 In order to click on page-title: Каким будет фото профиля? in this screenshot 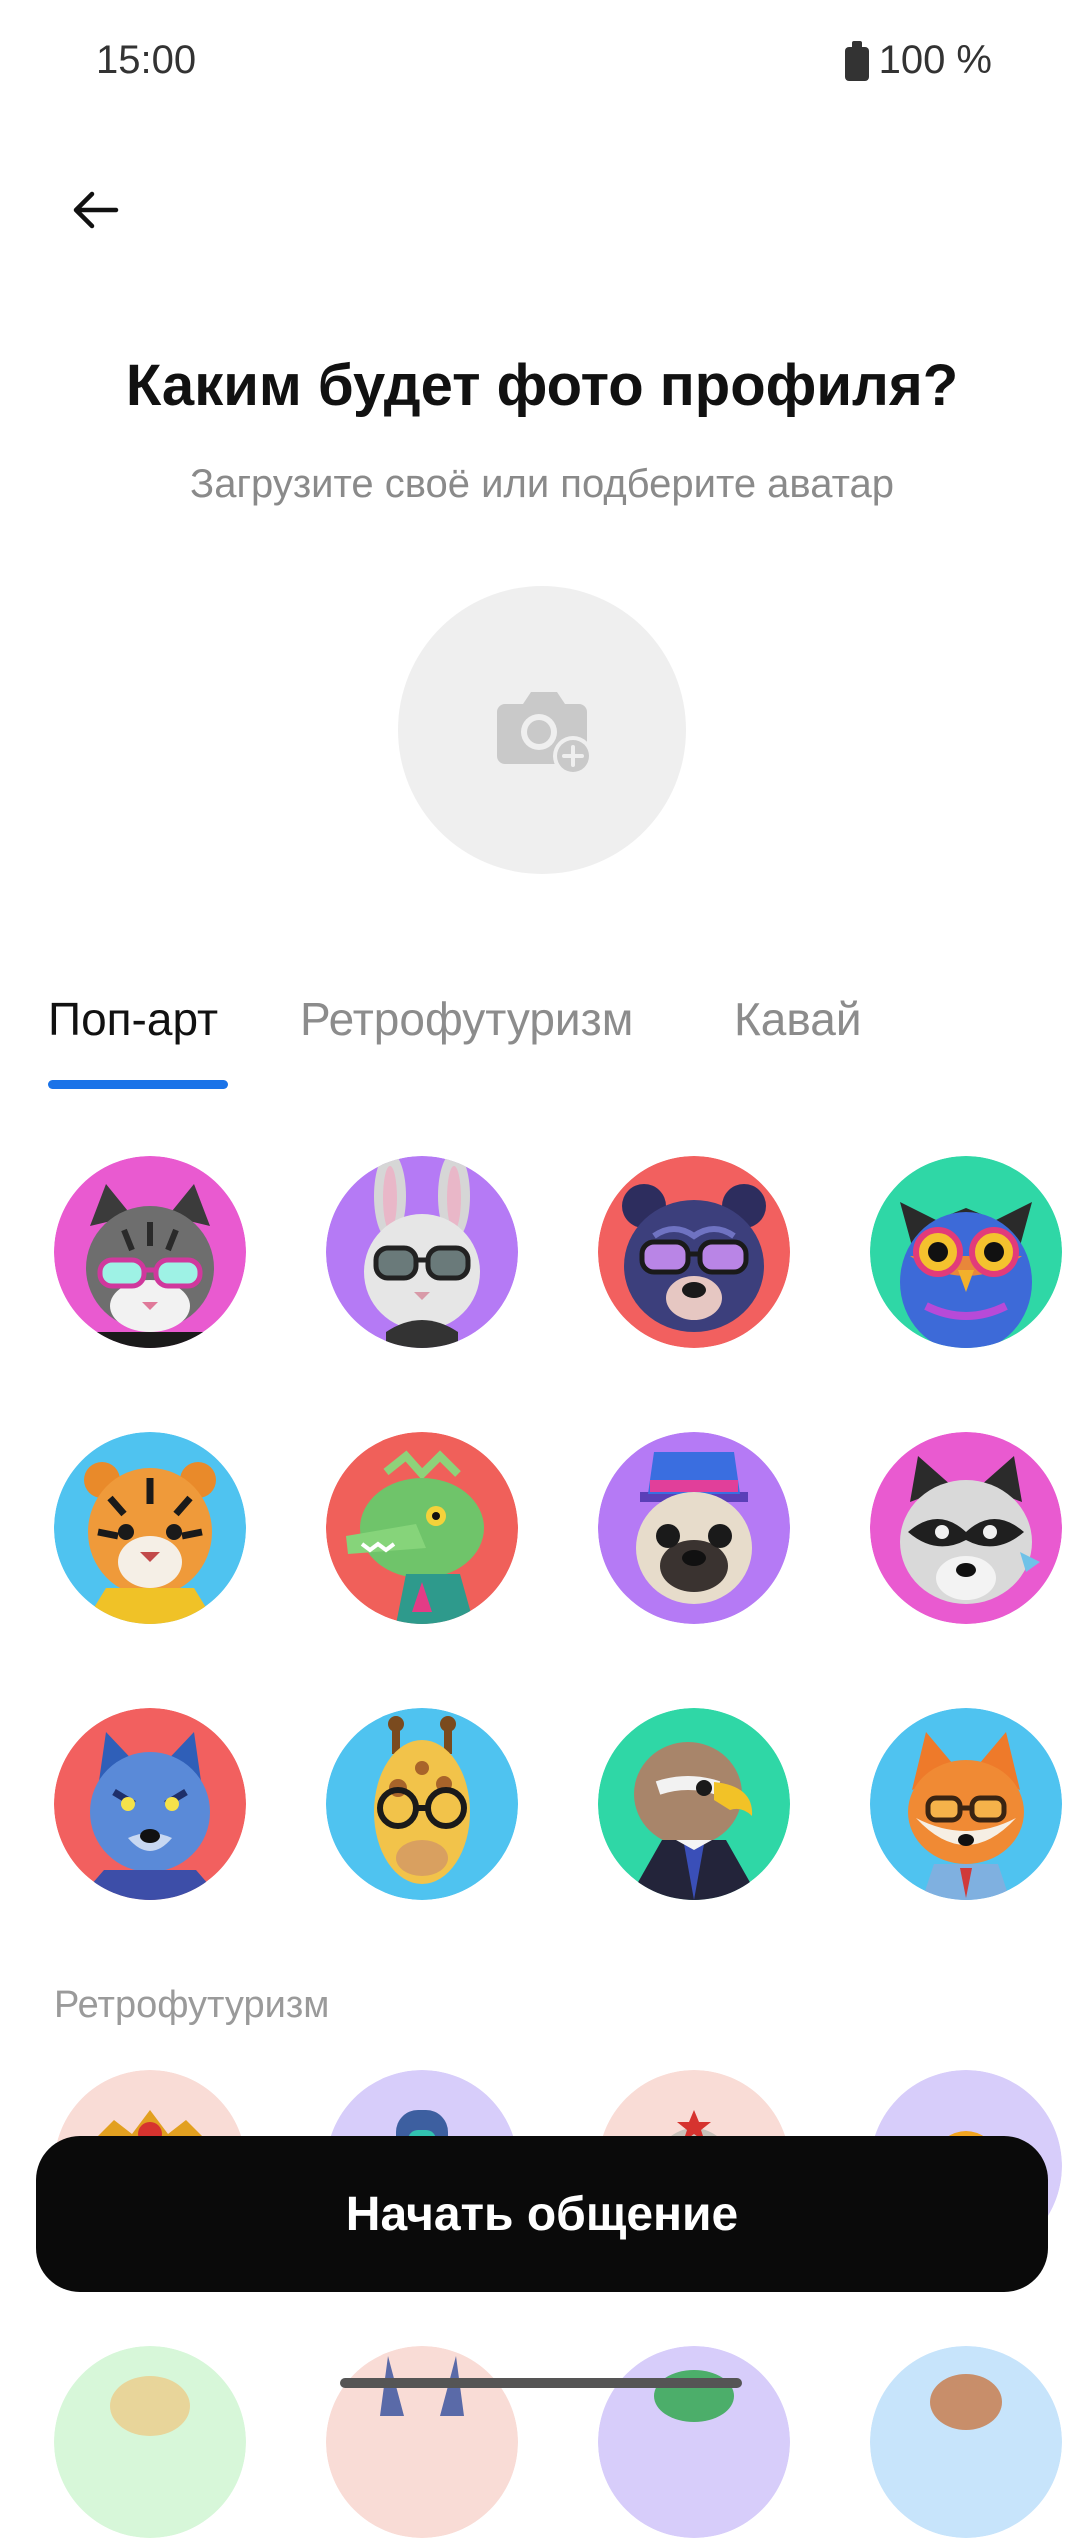, I will do `click(542, 385)`.